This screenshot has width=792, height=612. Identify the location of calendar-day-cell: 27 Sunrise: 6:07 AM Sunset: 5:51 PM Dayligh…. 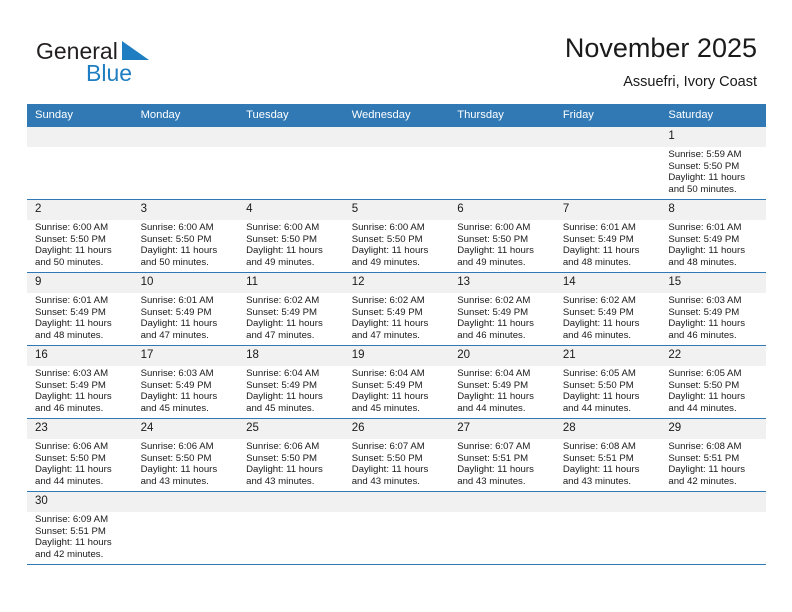
(502, 455).